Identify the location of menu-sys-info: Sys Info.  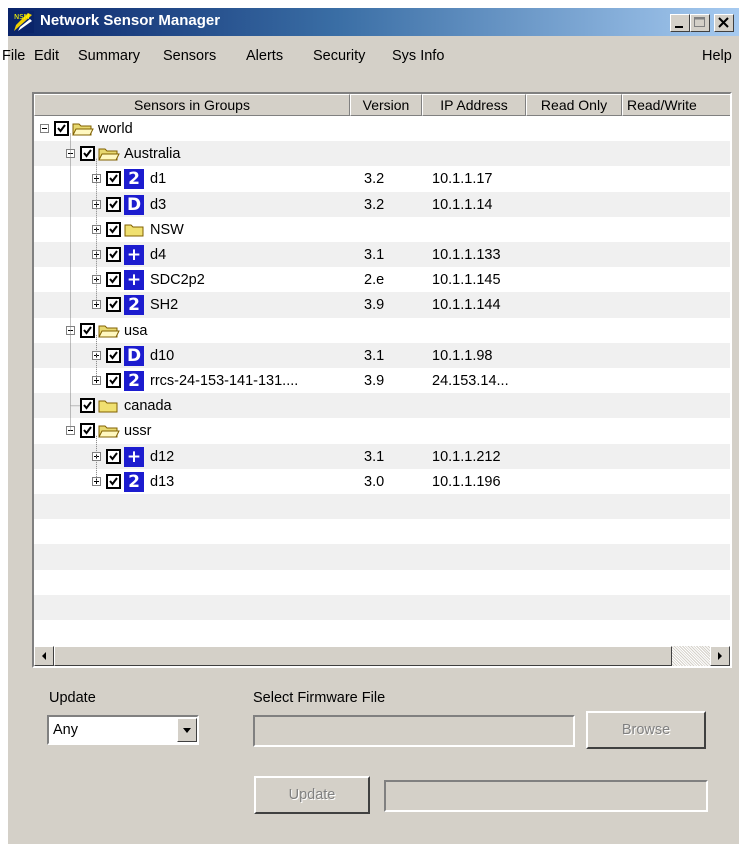
(418, 56).